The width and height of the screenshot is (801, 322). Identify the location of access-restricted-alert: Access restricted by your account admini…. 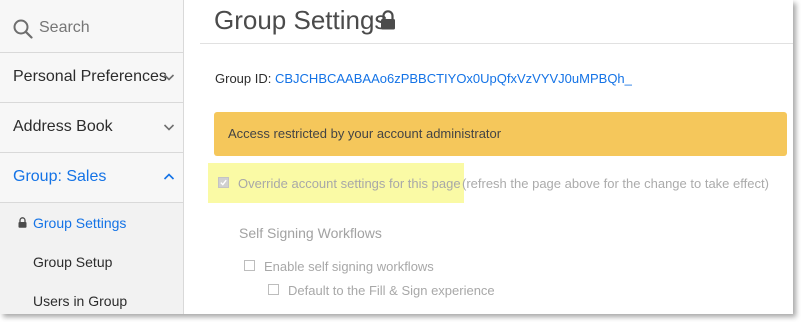
(500, 134).